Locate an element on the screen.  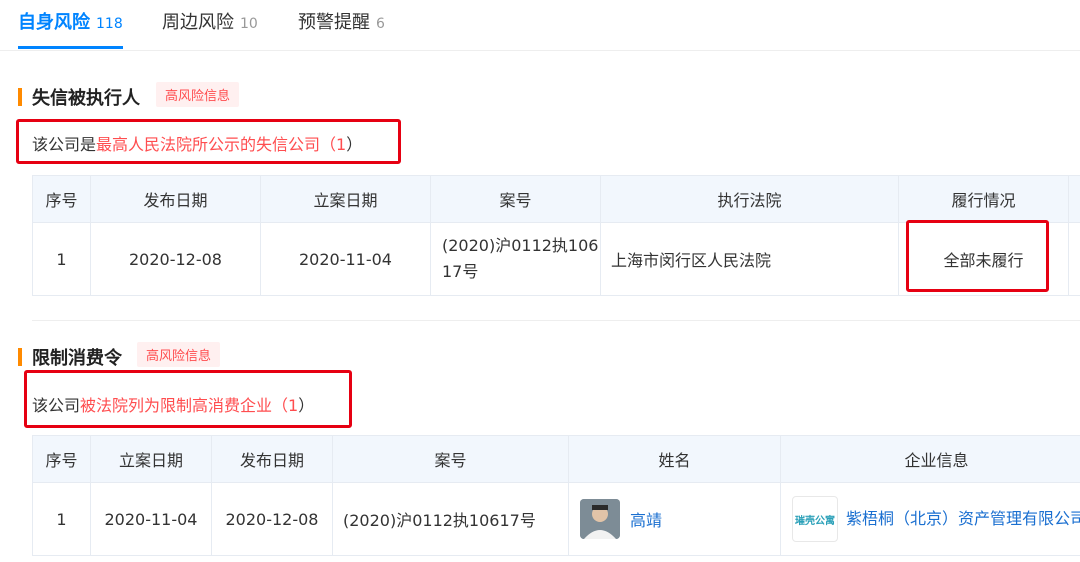
company-logo: 璀壳公寓 is located at coordinates (815, 519).